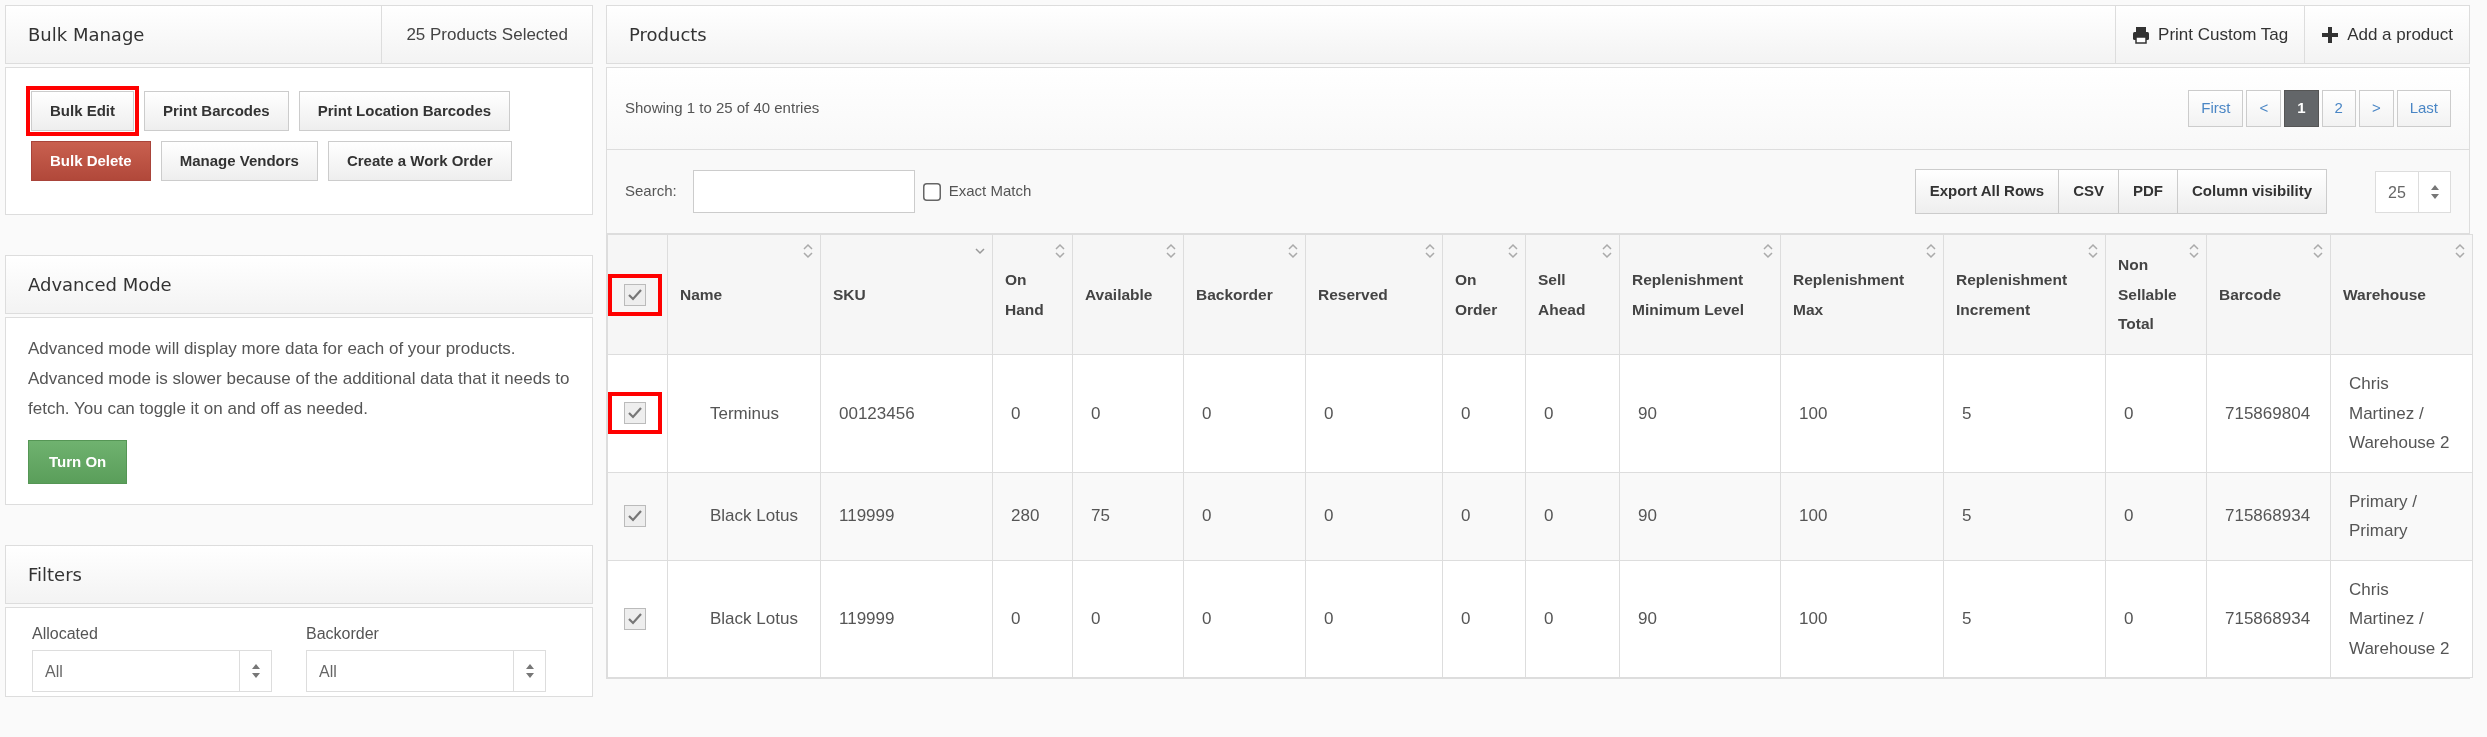  I want to click on field-label: Backorder, so click(343, 634).